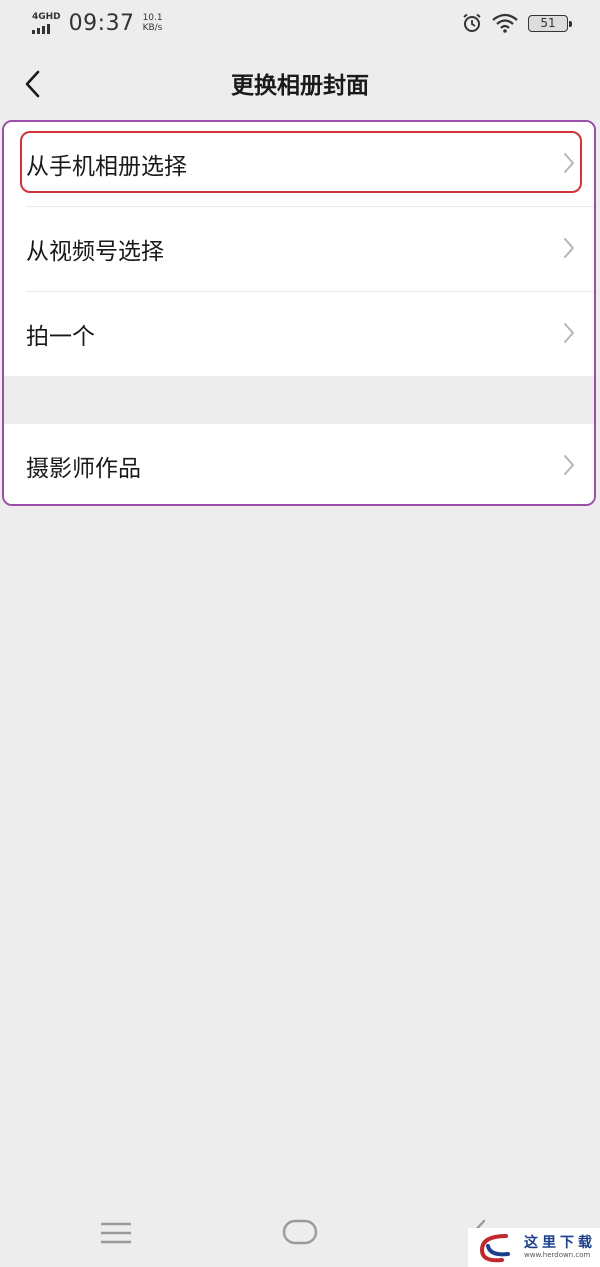 The width and height of the screenshot is (600, 1267). What do you see at coordinates (95, 252) in the screenshot?
I see `menu-item-label: 从视频号选择` at bounding box center [95, 252].